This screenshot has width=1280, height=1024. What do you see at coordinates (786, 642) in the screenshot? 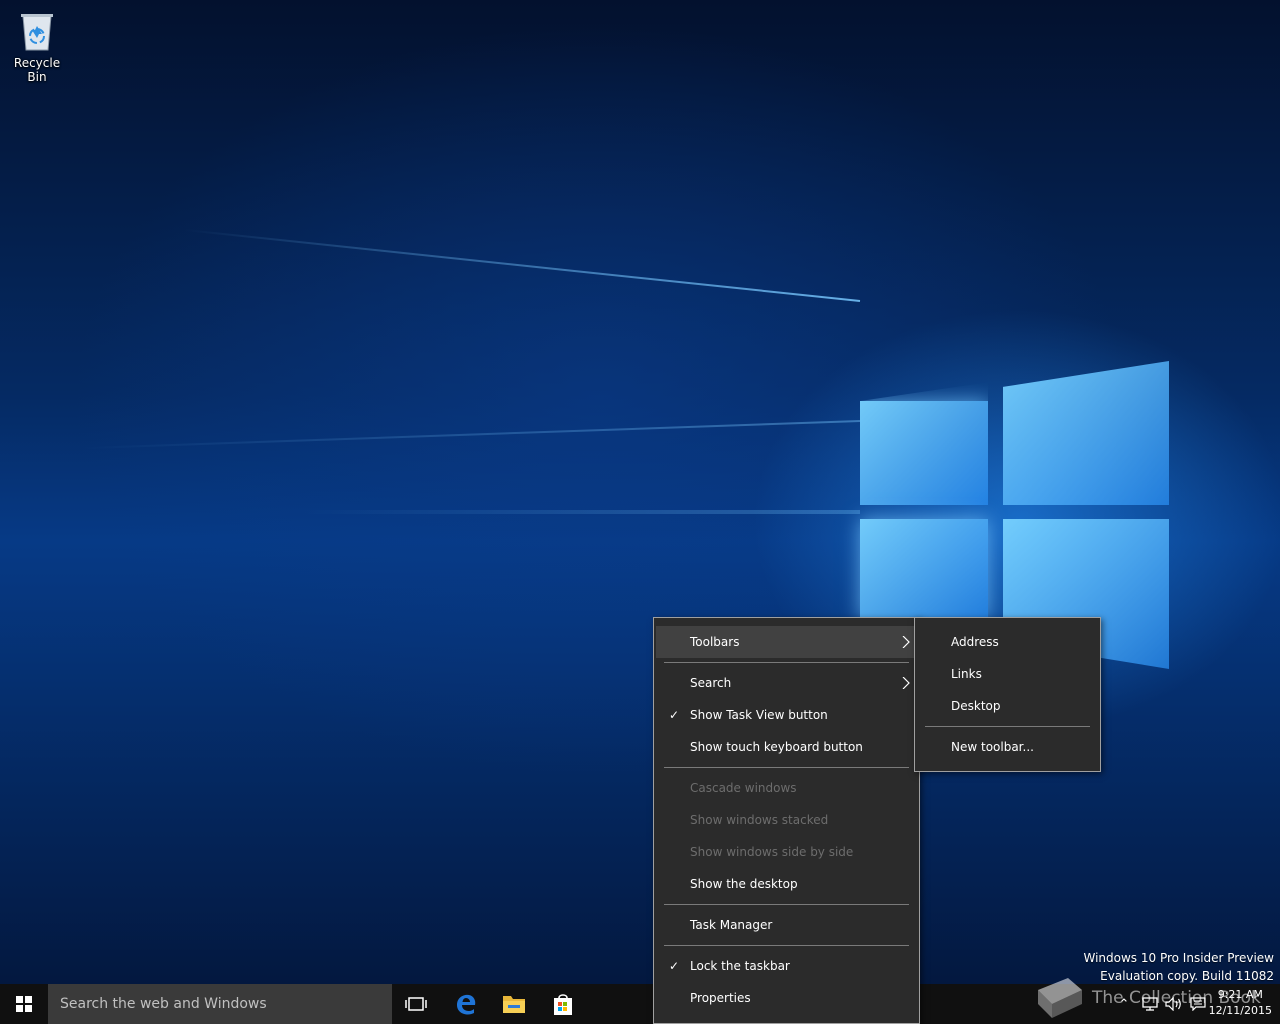
I see `menu-item-toolbars: Toolbars` at bounding box center [786, 642].